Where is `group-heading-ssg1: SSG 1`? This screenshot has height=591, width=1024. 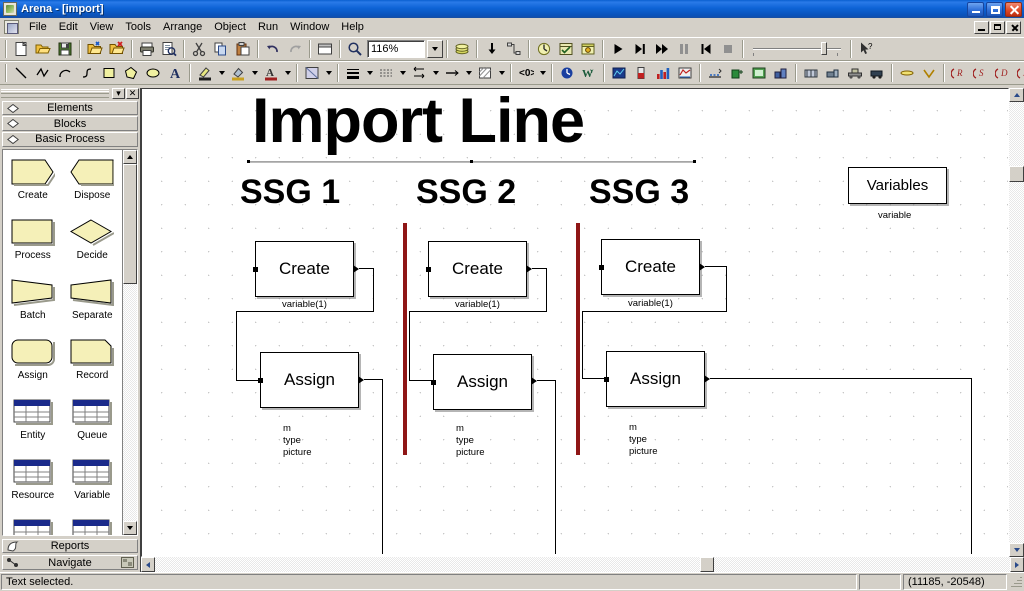 group-heading-ssg1: SSG 1 is located at coordinates (290, 192).